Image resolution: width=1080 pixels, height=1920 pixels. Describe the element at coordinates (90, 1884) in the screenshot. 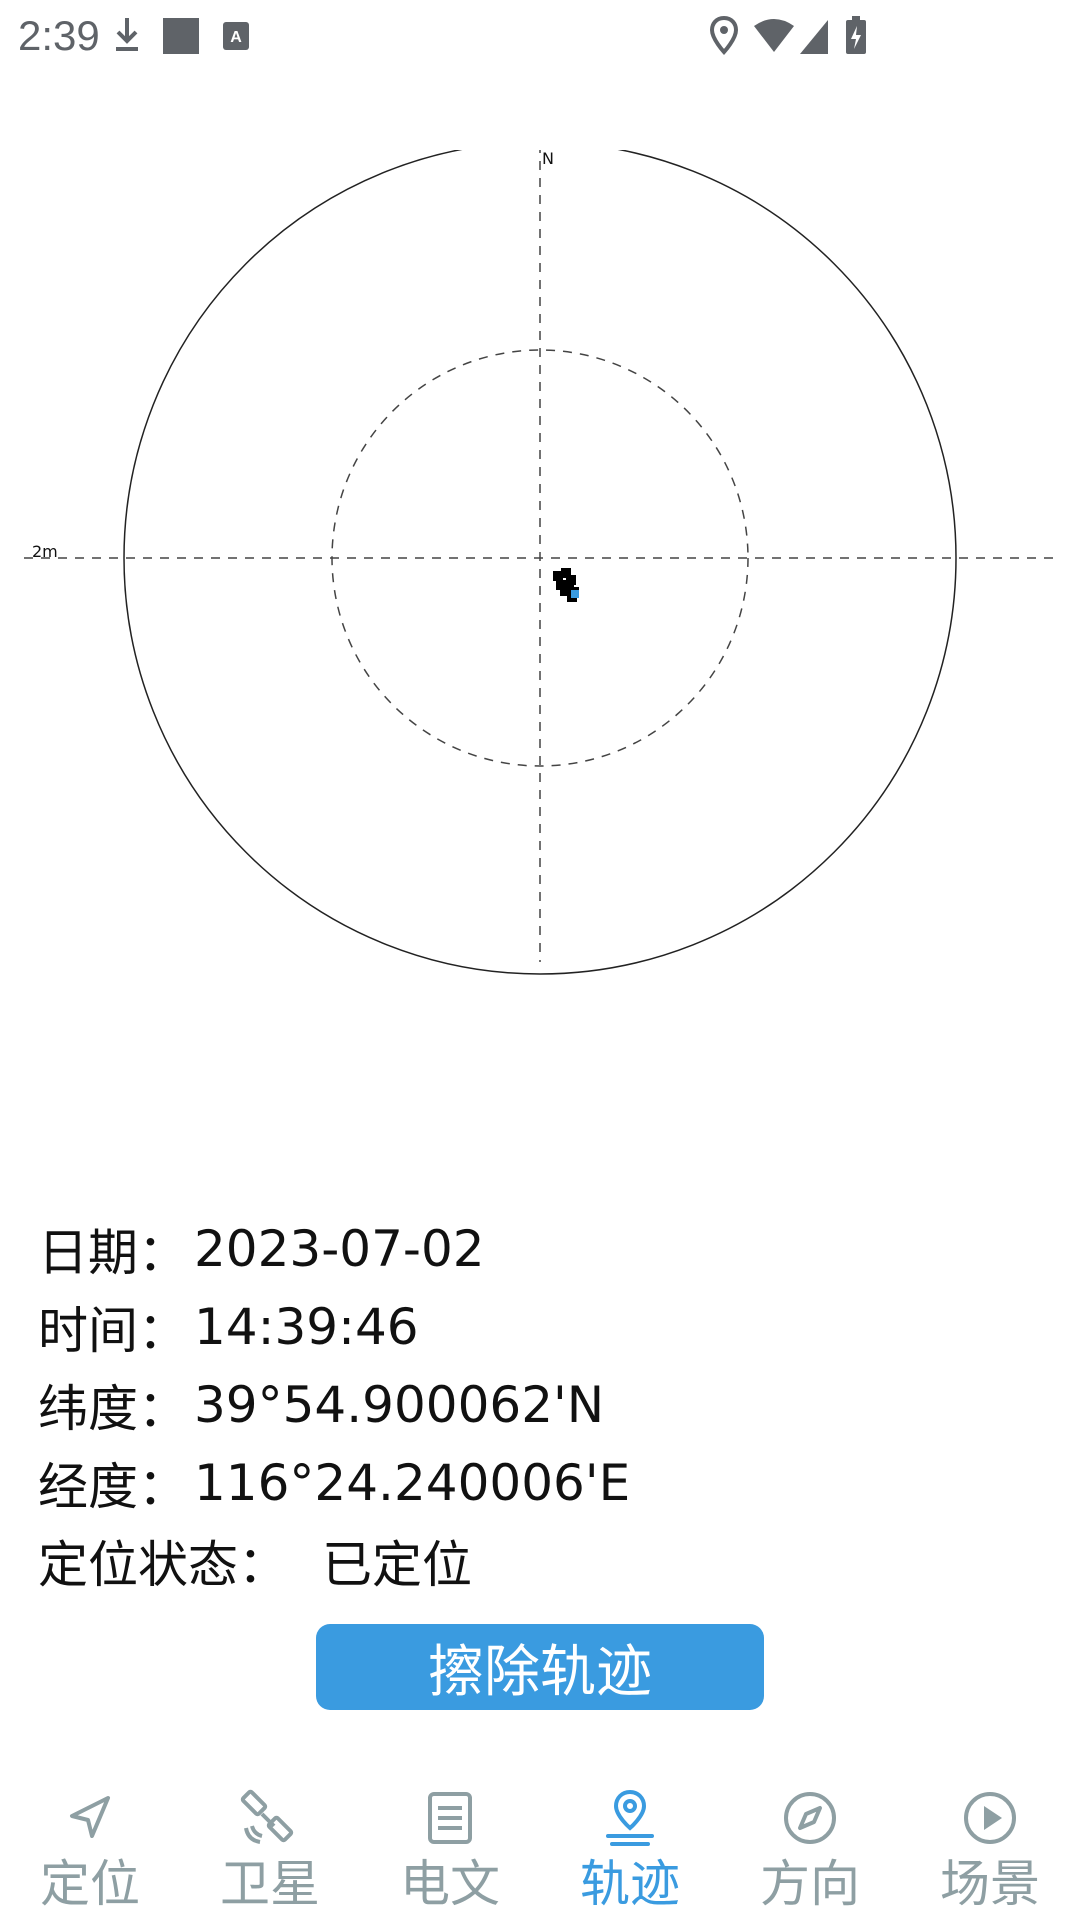

I see `nav-label-positioning: 定位` at that location.